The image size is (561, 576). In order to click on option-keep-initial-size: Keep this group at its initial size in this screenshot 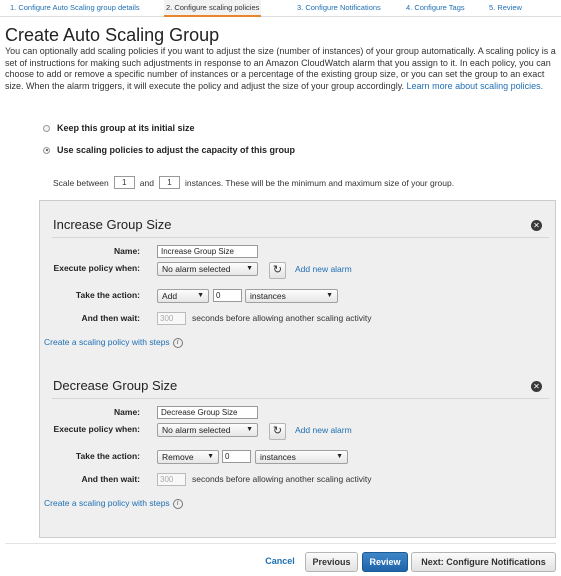, I will do `click(119, 128)`.